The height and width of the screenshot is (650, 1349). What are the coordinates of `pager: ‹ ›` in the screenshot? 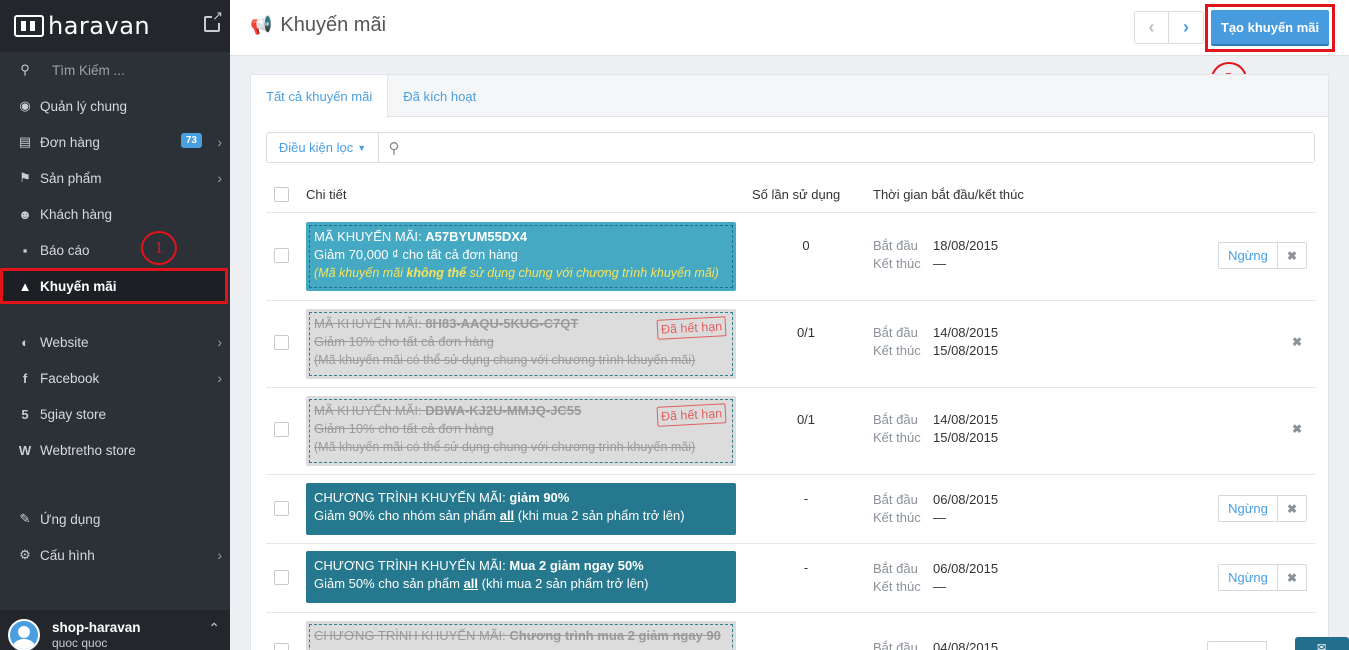 It's located at (1169, 27).